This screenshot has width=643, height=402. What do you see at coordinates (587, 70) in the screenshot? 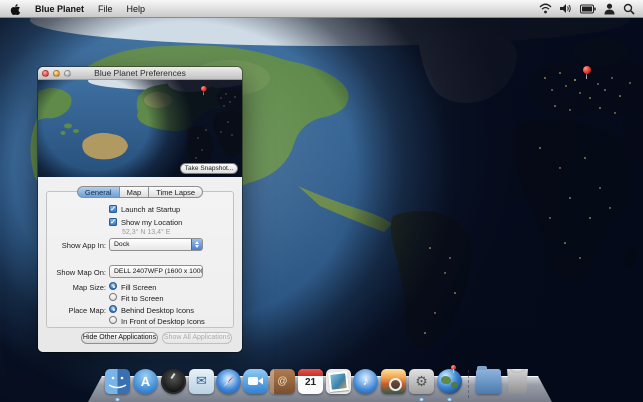
I see `pin-head` at bounding box center [587, 70].